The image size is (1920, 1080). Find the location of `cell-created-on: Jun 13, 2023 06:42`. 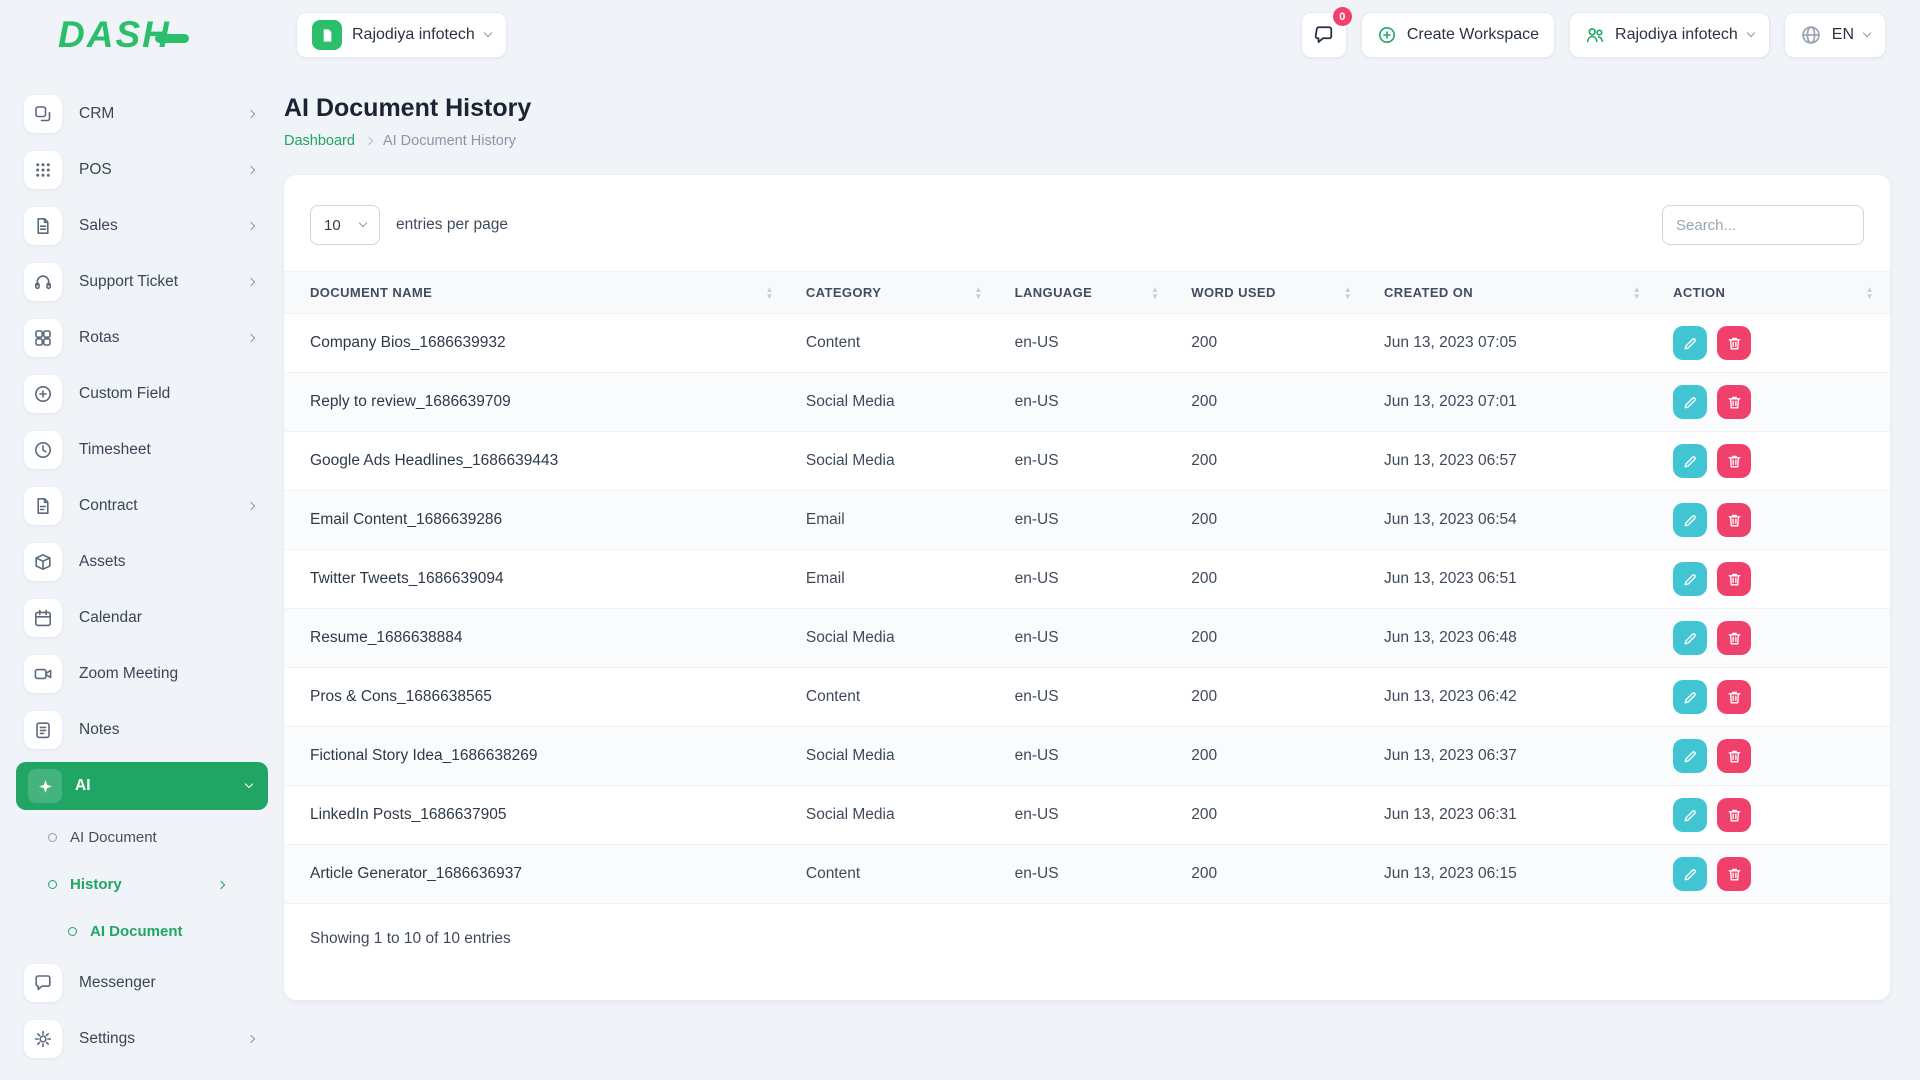

cell-created-on: Jun 13, 2023 06:42 is located at coordinates (1513, 697).